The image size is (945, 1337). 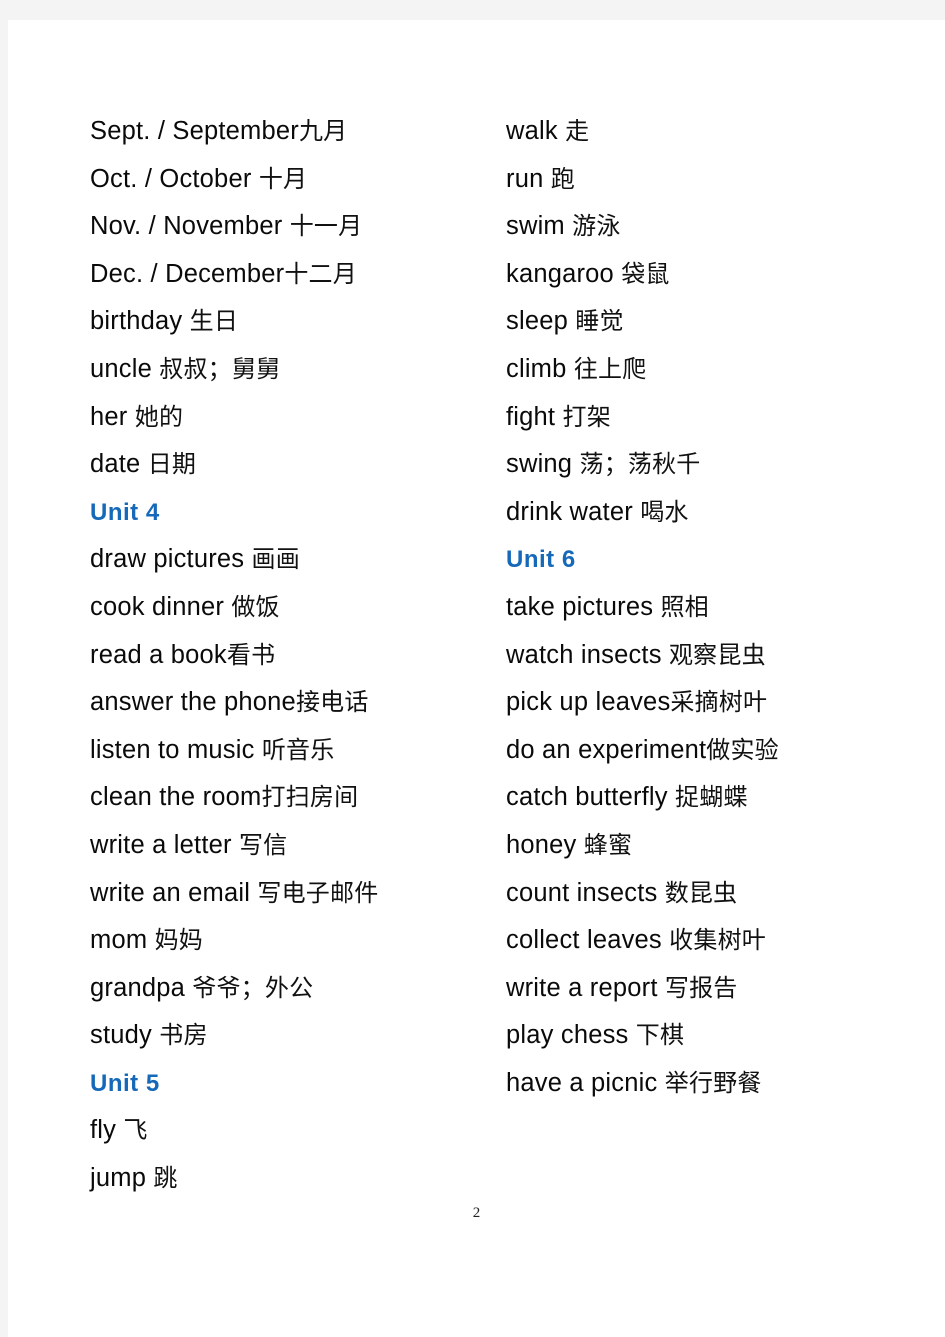 I want to click on entry-chinese: 捉蝴蝶, so click(x=711, y=797).